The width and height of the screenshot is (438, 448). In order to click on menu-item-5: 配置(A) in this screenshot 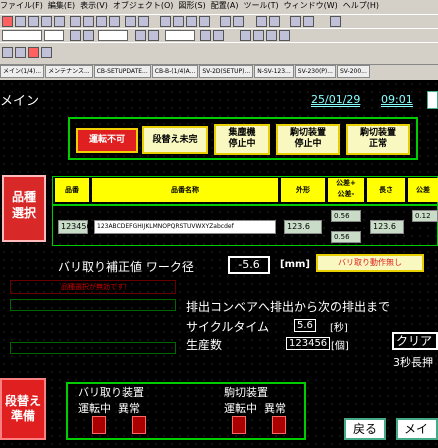, I will do `click(225, 5)`.